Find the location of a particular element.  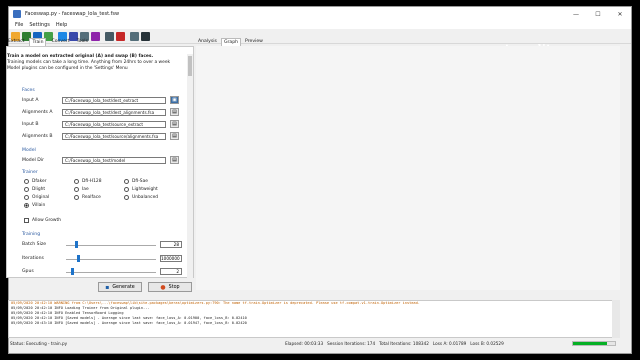

model-dir-field: C:/Faceswap_lola_test/model is located at coordinates (114, 160).